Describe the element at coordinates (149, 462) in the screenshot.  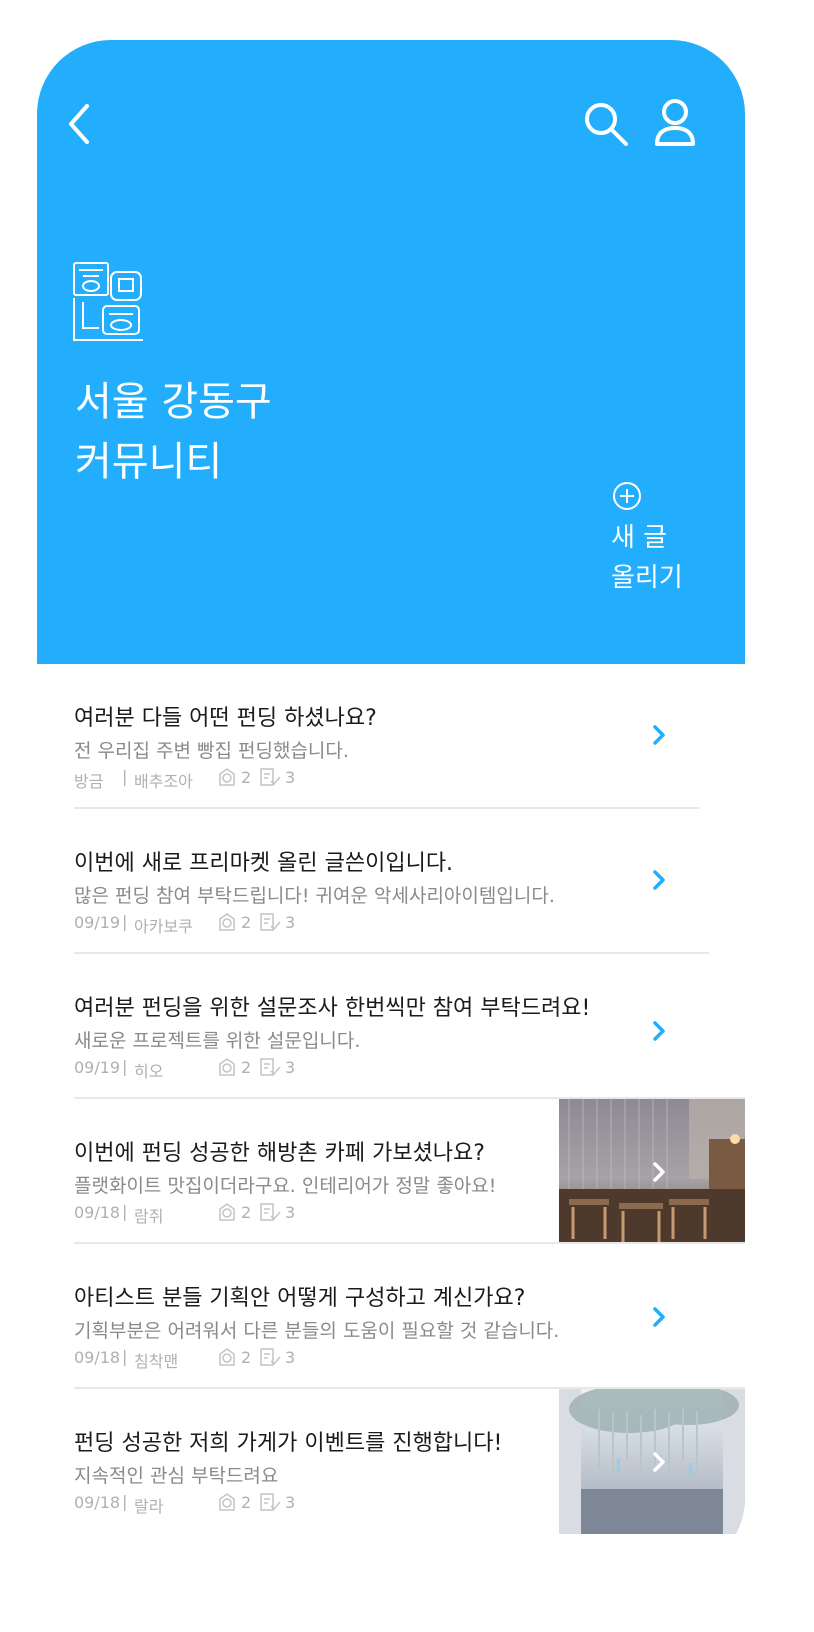
I see `title-line-2: 커뮤니티` at that location.